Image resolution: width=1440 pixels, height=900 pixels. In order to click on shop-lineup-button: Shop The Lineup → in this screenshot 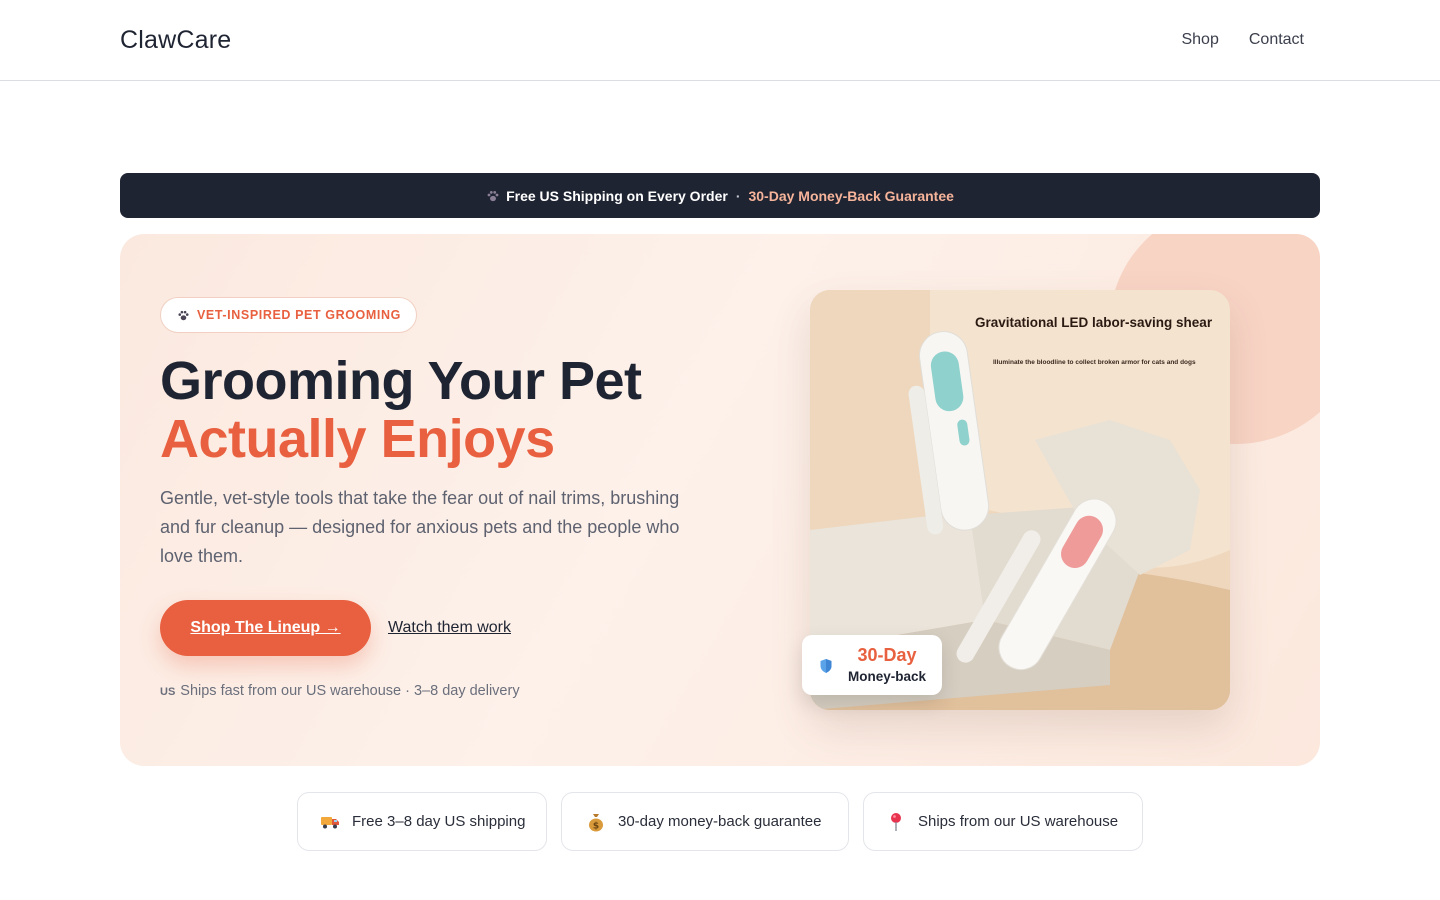, I will do `click(265, 628)`.